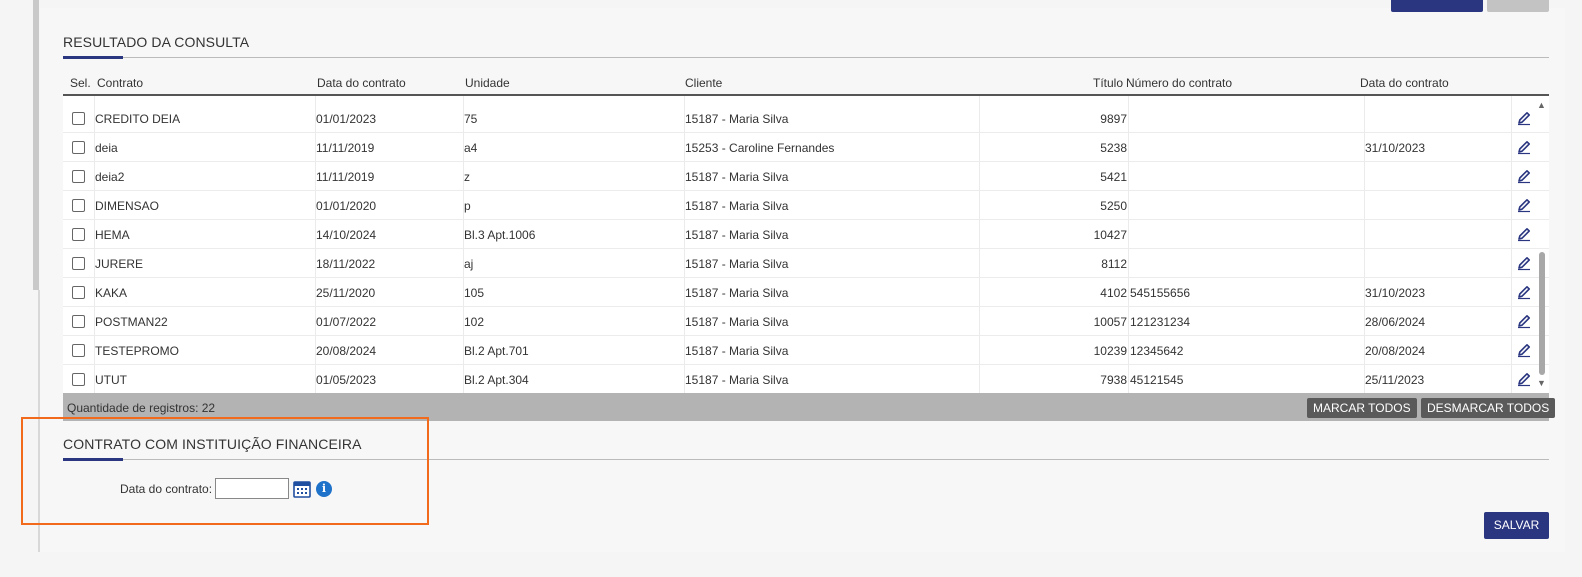  What do you see at coordinates (120, 83) in the screenshot?
I see `header-contrato: Contrato` at bounding box center [120, 83].